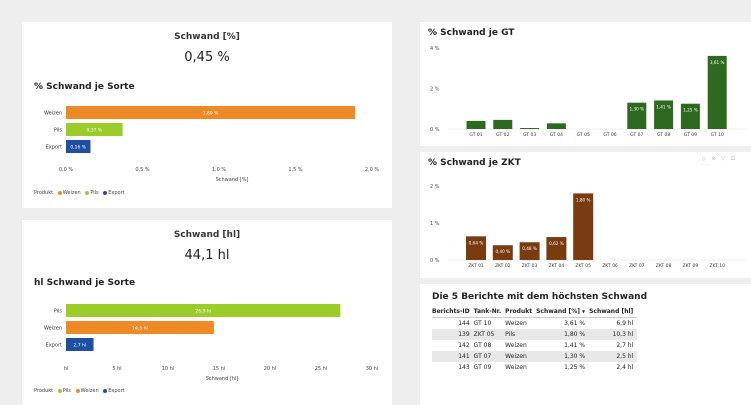  I want to click on hl-sorte-ylabel: Pils, so click(58, 312).